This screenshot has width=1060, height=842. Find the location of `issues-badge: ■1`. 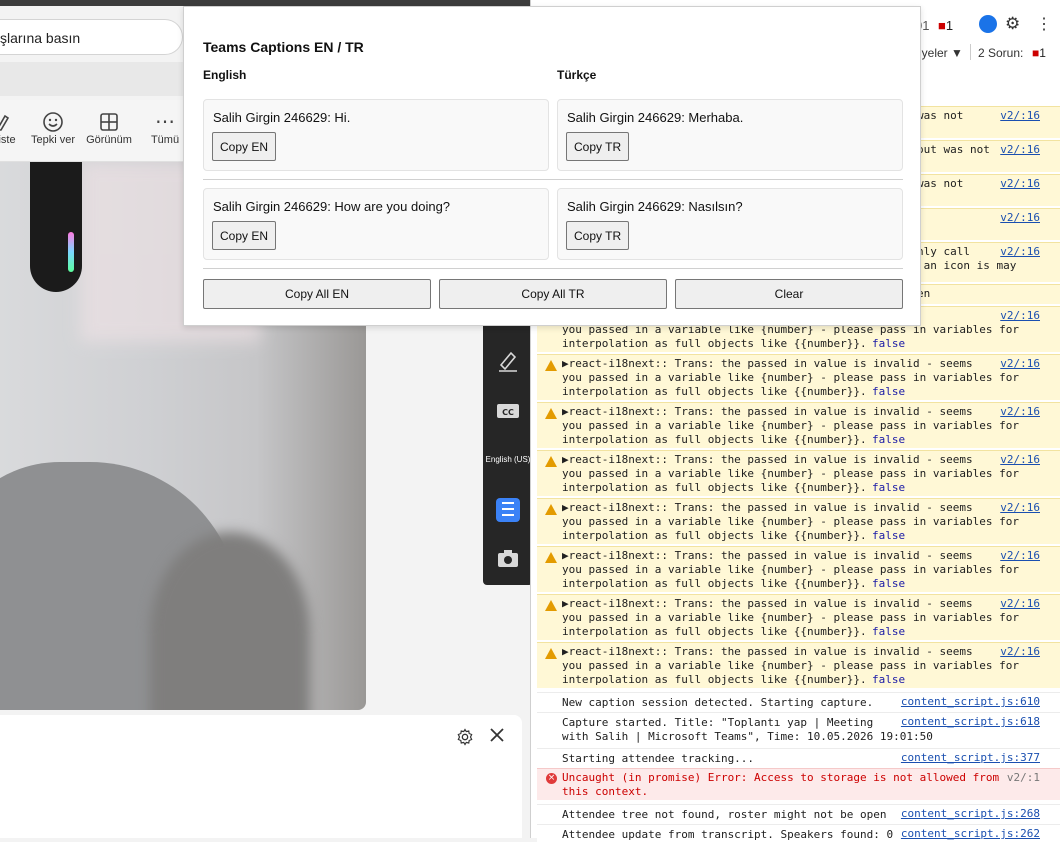

issues-badge: ■1 is located at coordinates (1039, 53).